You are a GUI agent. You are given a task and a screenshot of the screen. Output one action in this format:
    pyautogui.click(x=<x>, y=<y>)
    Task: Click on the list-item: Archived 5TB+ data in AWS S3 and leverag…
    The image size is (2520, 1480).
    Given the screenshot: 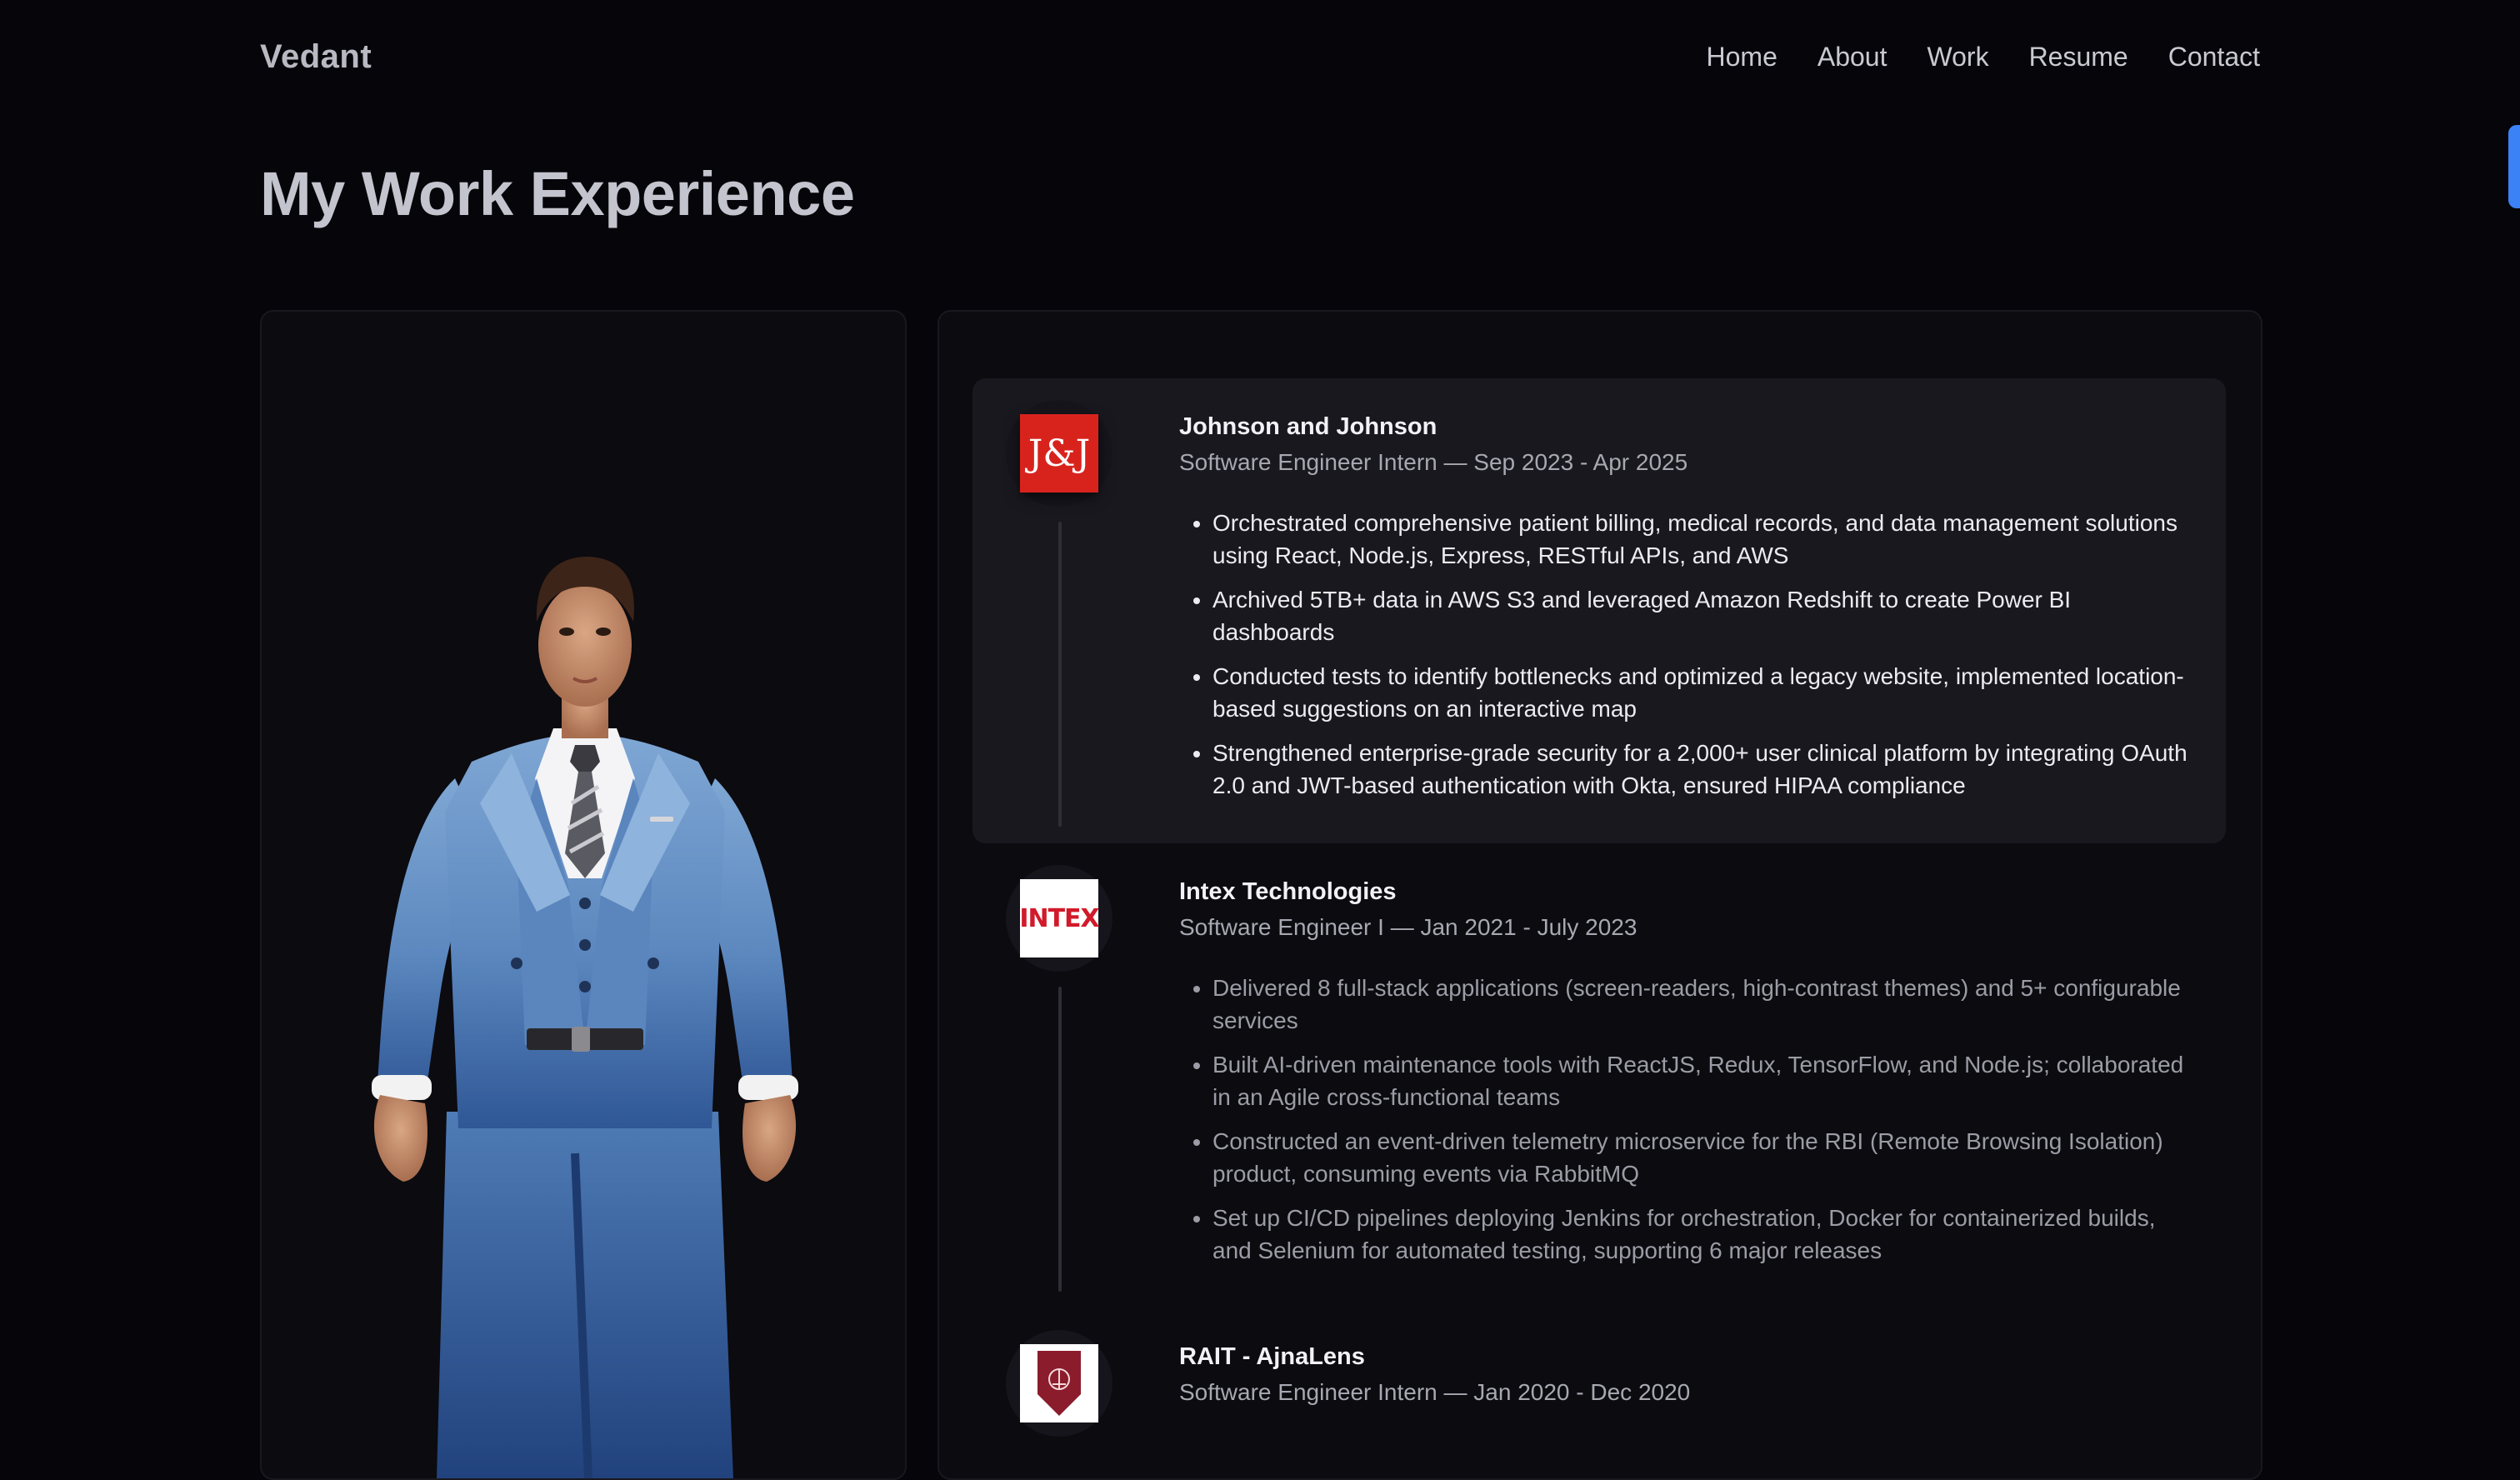 What is the action you would take?
    pyautogui.click(x=1704, y=615)
    